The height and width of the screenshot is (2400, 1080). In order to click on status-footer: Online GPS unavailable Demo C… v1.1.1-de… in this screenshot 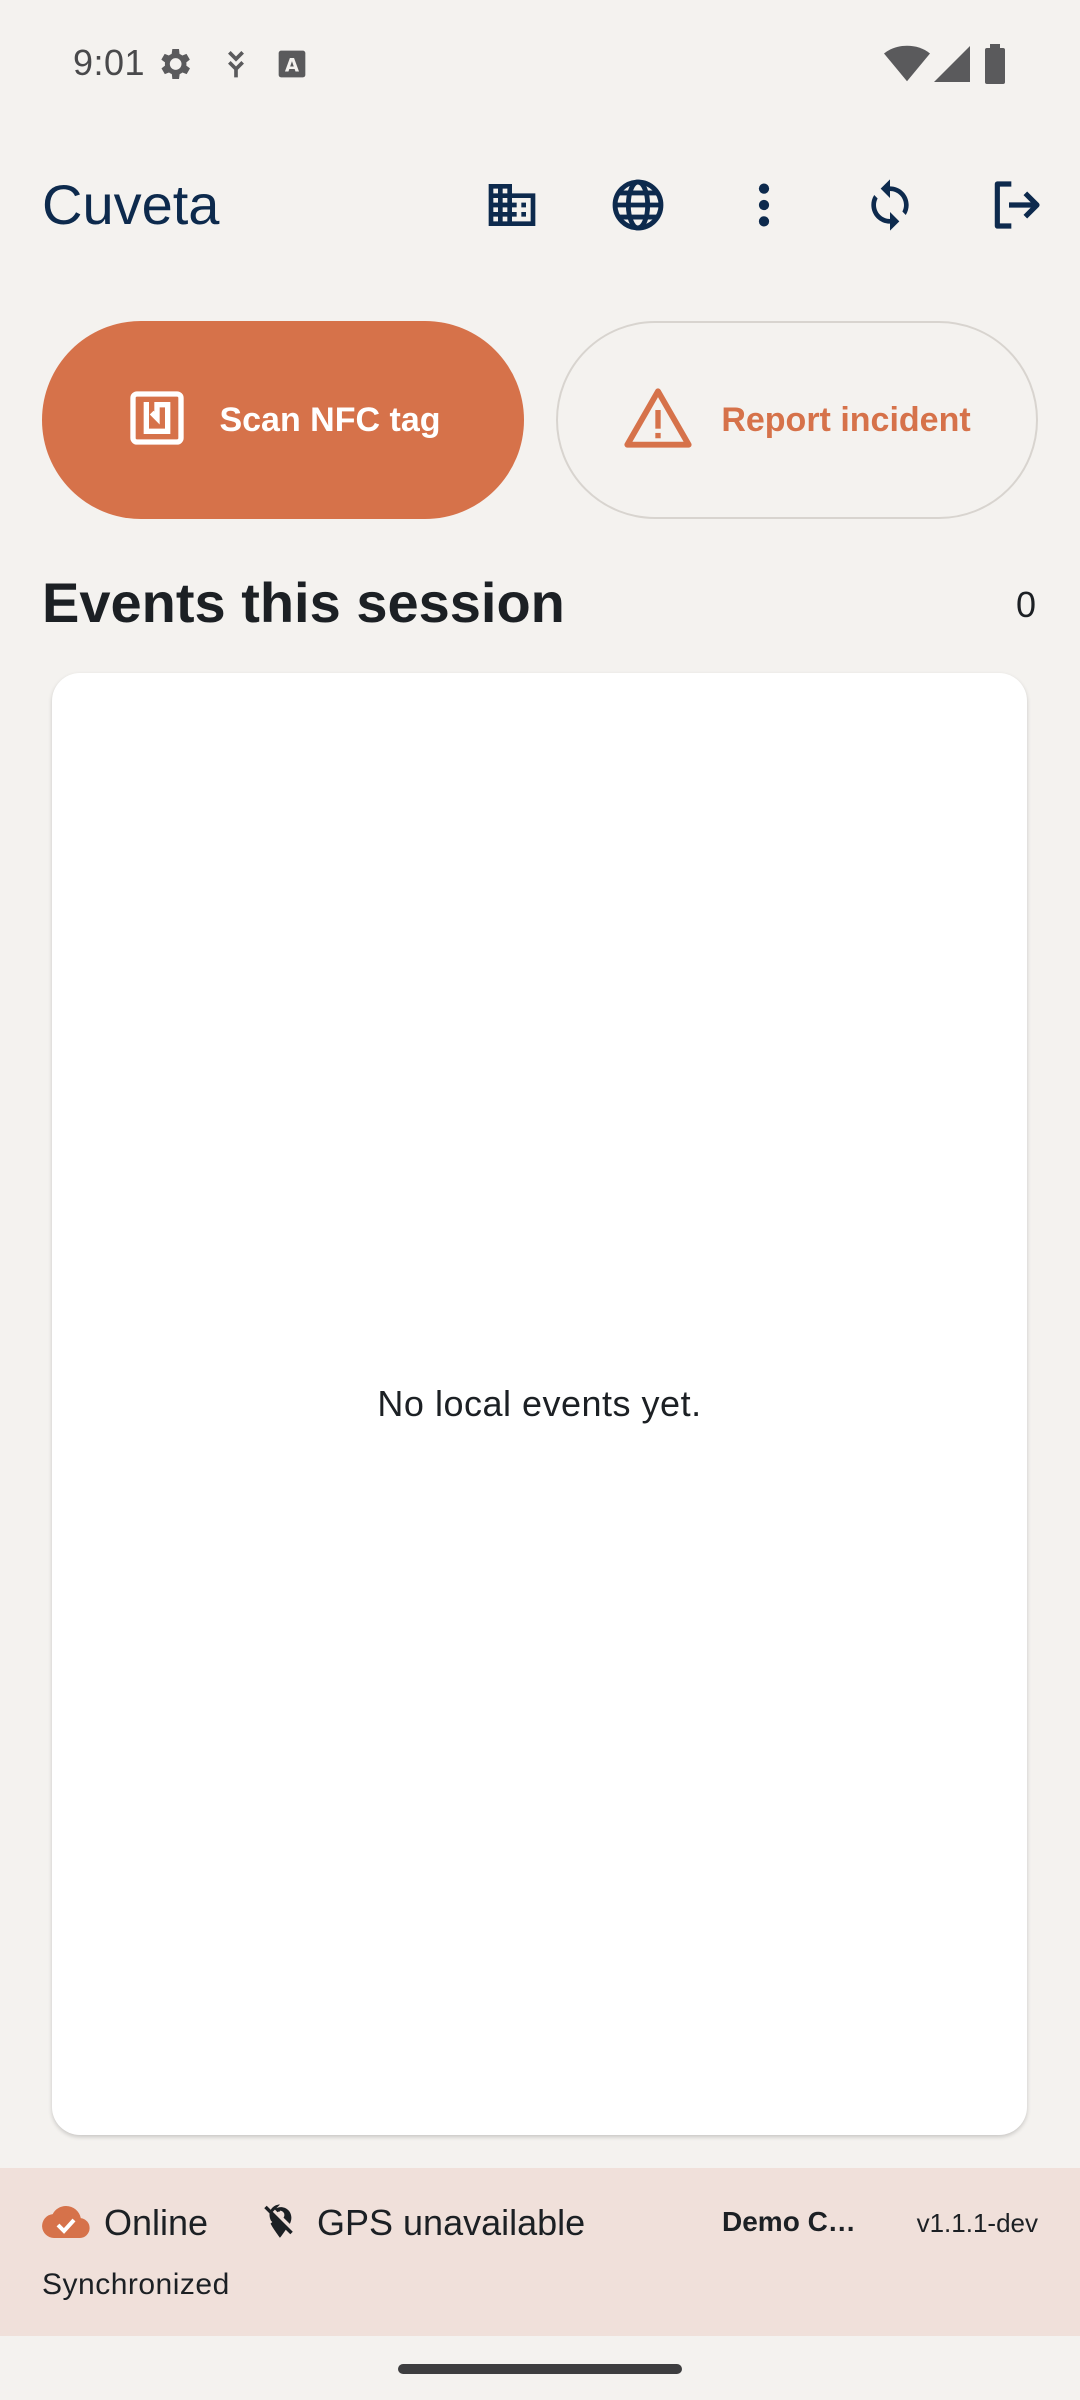, I will do `click(540, 2252)`.